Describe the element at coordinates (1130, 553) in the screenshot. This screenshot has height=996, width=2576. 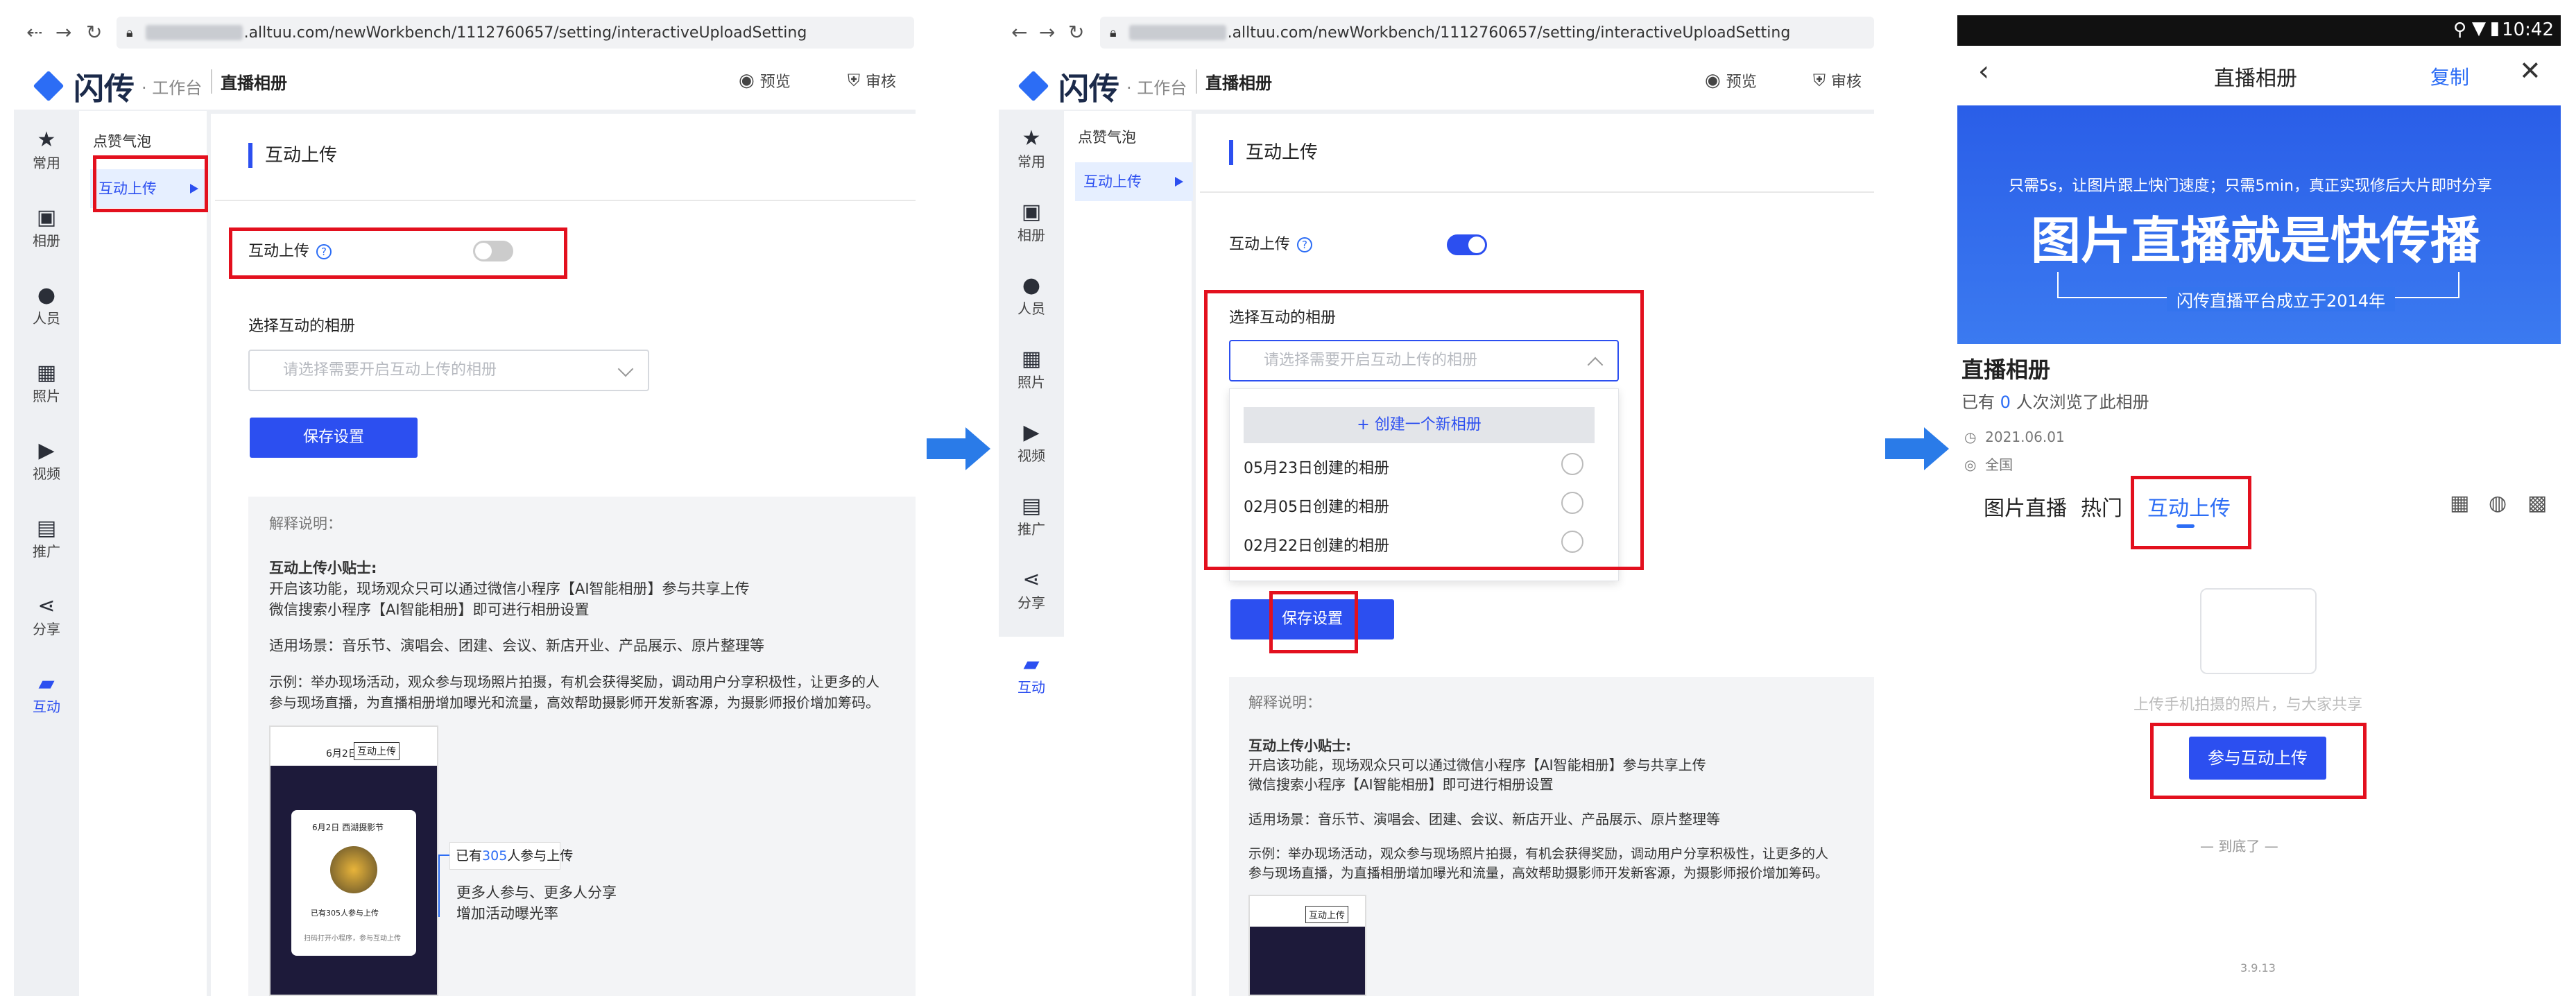
I see `submenu: 点赞气泡 互动上传` at that location.